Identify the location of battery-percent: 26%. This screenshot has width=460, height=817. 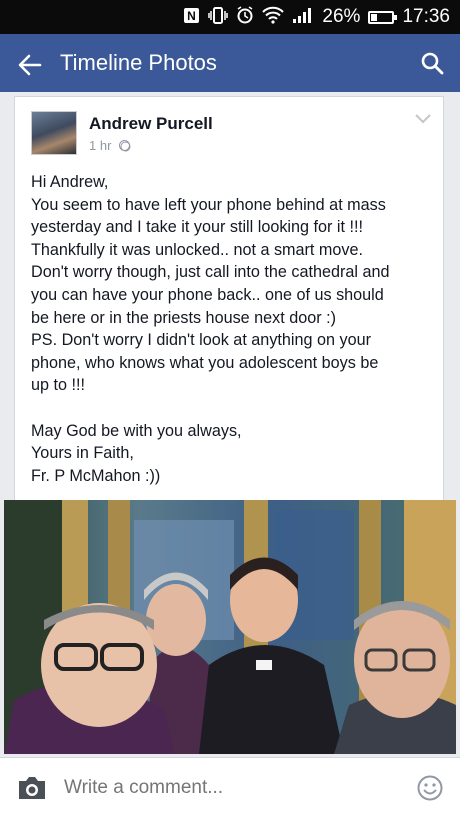
(341, 16).